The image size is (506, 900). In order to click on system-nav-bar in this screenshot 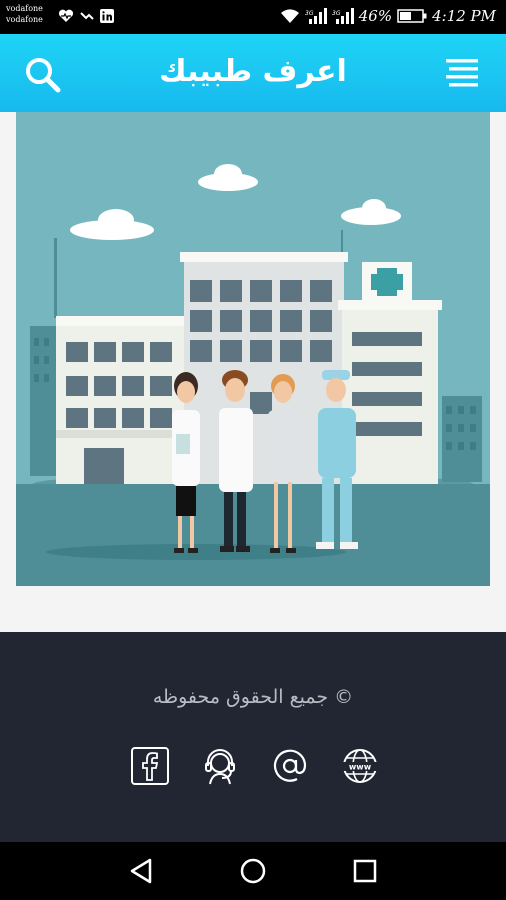, I will do `click(253, 871)`.